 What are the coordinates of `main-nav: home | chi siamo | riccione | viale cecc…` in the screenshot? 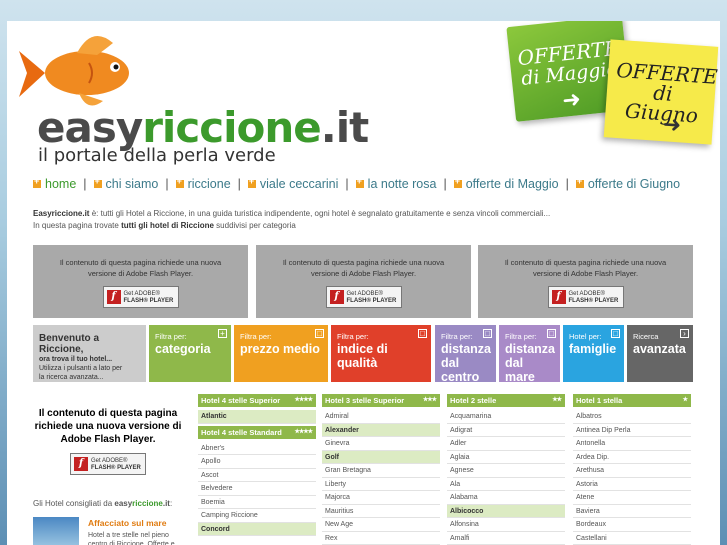 It's located at (356, 183).